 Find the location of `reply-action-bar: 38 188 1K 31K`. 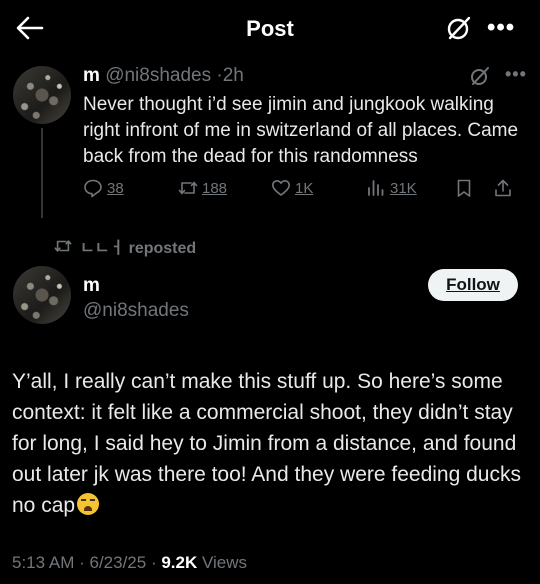

reply-action-bar: 38 188 1K 31K is located at coordinates (305, 190).